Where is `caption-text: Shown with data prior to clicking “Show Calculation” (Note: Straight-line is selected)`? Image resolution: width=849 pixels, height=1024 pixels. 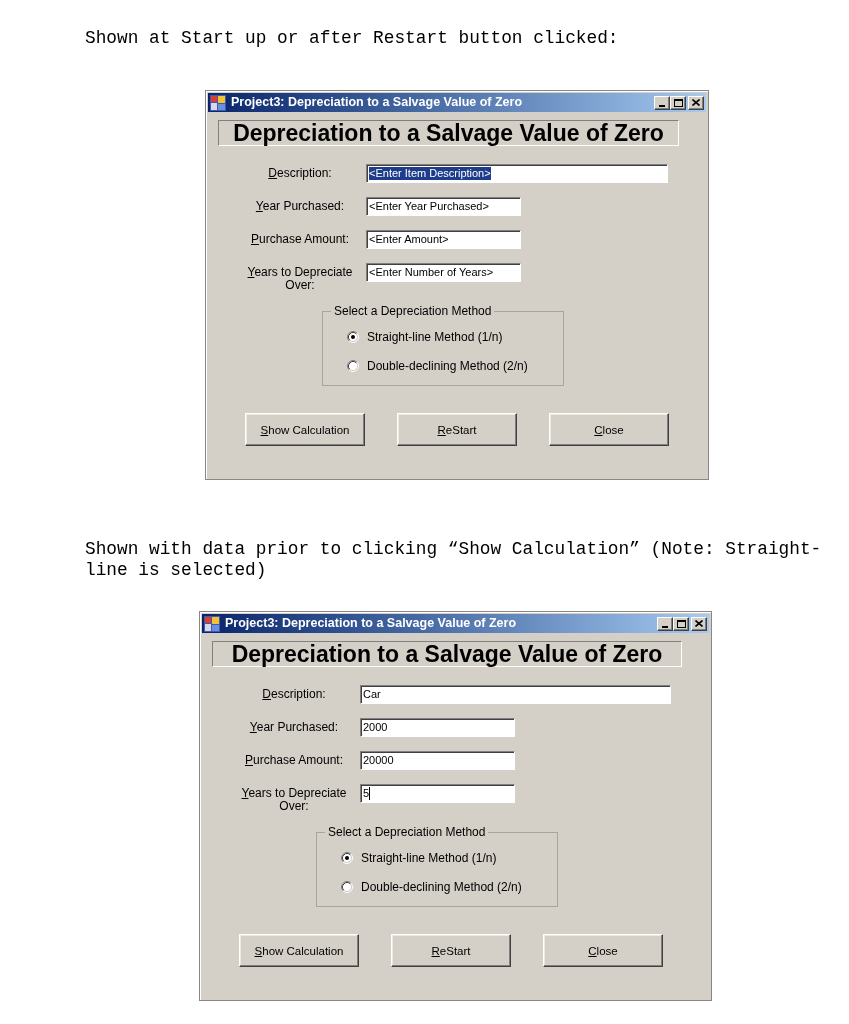 caption-text: Shown with data prior to clicking “Show Calculation” (Note: Straight-line is selected) is located at coordinates (454, 560).